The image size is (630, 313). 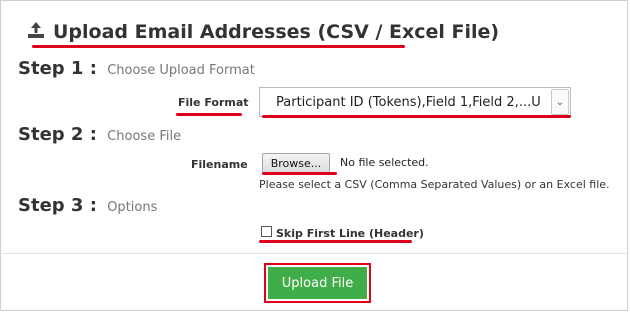 What do you see at coordinates (132, 207) in the screenshot?
I see `step-3-subtitle: Options` at bounding box center [132, 207].